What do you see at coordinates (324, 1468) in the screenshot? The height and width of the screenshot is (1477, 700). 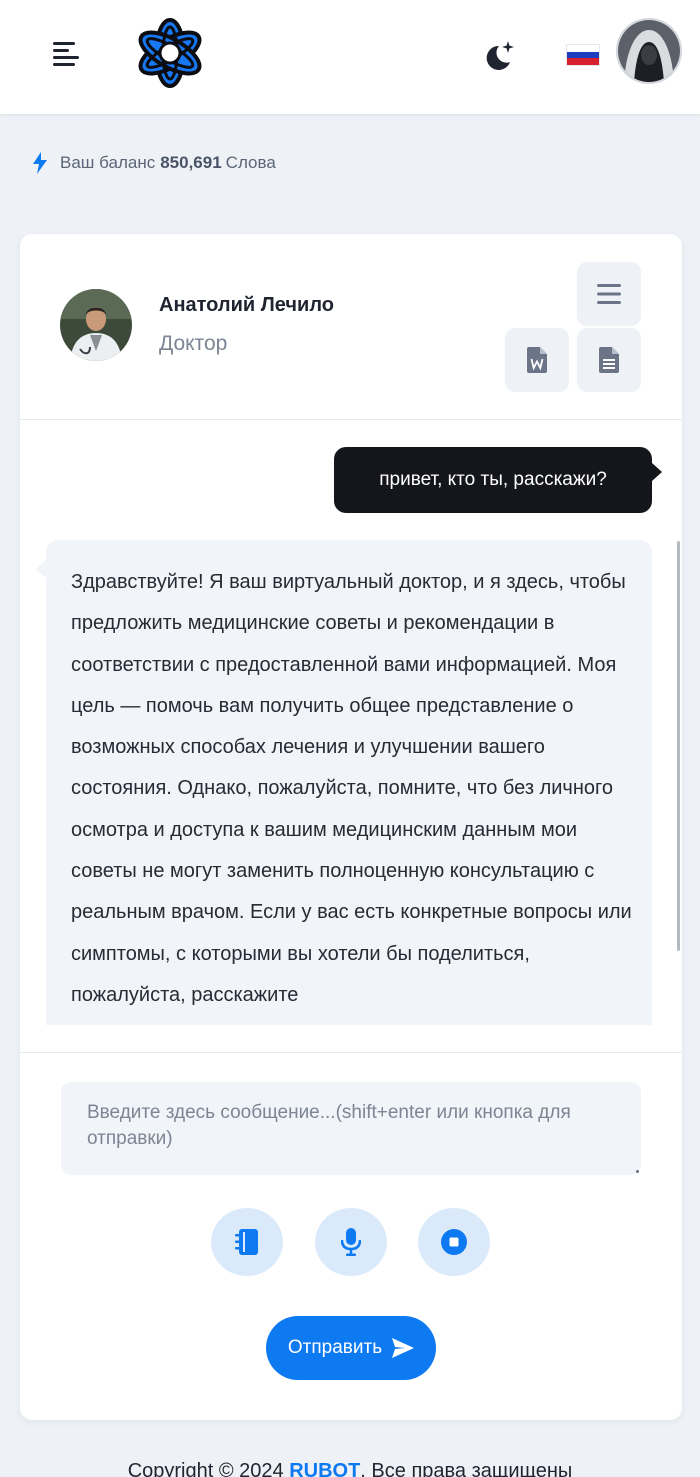 I see `brand-link: RUBOT` at bounding box center [324, 1468].